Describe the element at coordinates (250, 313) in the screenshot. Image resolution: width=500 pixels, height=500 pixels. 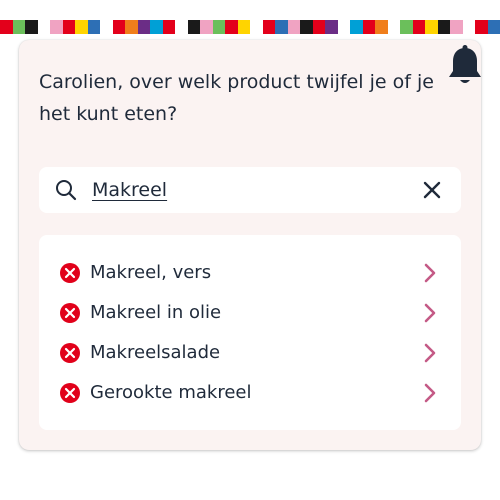
I see `list-item: Makreel in olie` at that location.